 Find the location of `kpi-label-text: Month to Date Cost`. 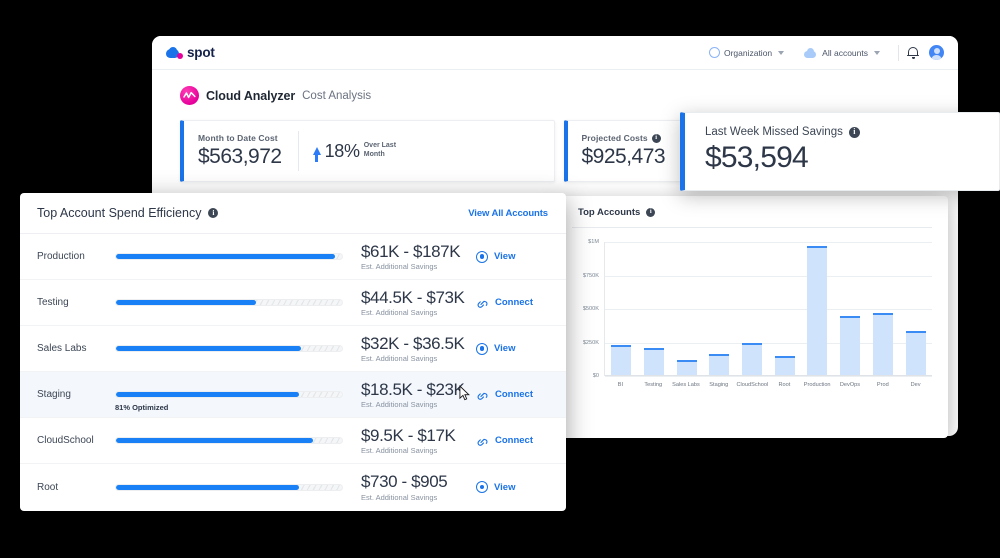

kpi-label-text: Month to Date Cost is located at coordinates (238, 138).